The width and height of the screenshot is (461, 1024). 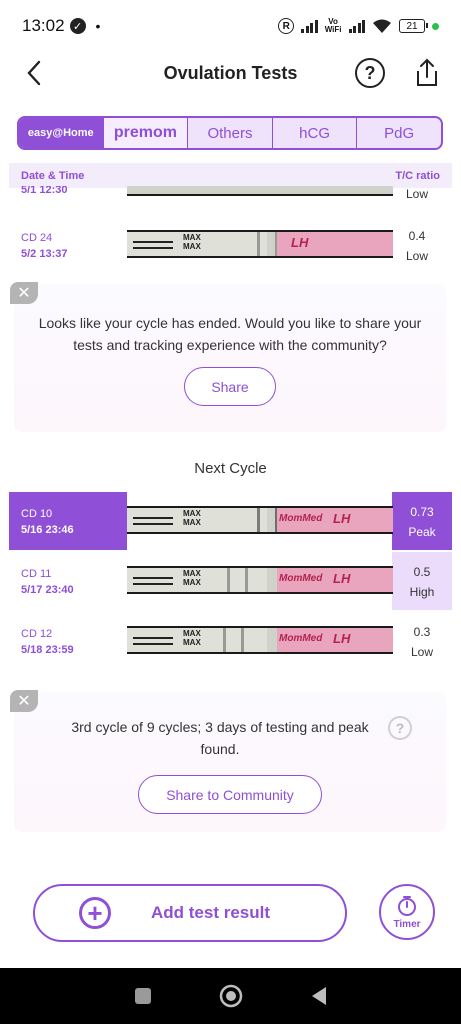 I want to click on battery-icon: 21, so click(x=413, y=26).